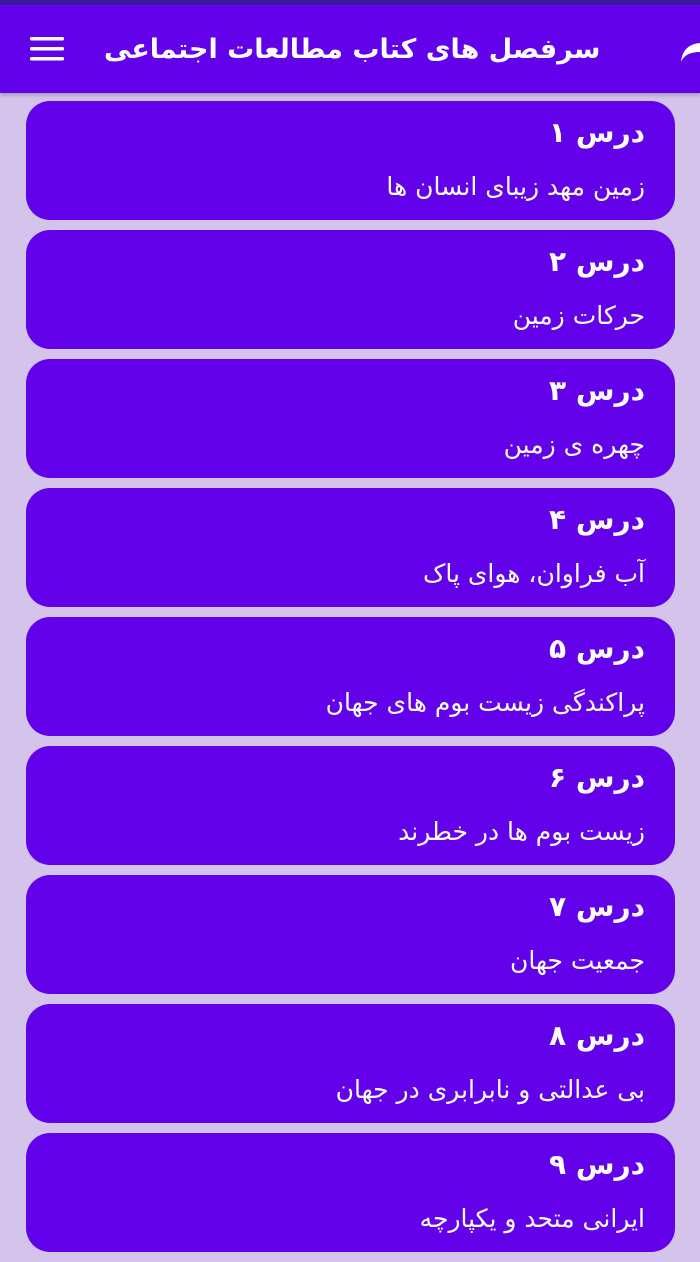  What do you see at coordinates (350, 805) in the screenshot?
I see `lesson-card-6: درس ۶ زیست بوم ها در خطرند` at bounding box center [350, 805].